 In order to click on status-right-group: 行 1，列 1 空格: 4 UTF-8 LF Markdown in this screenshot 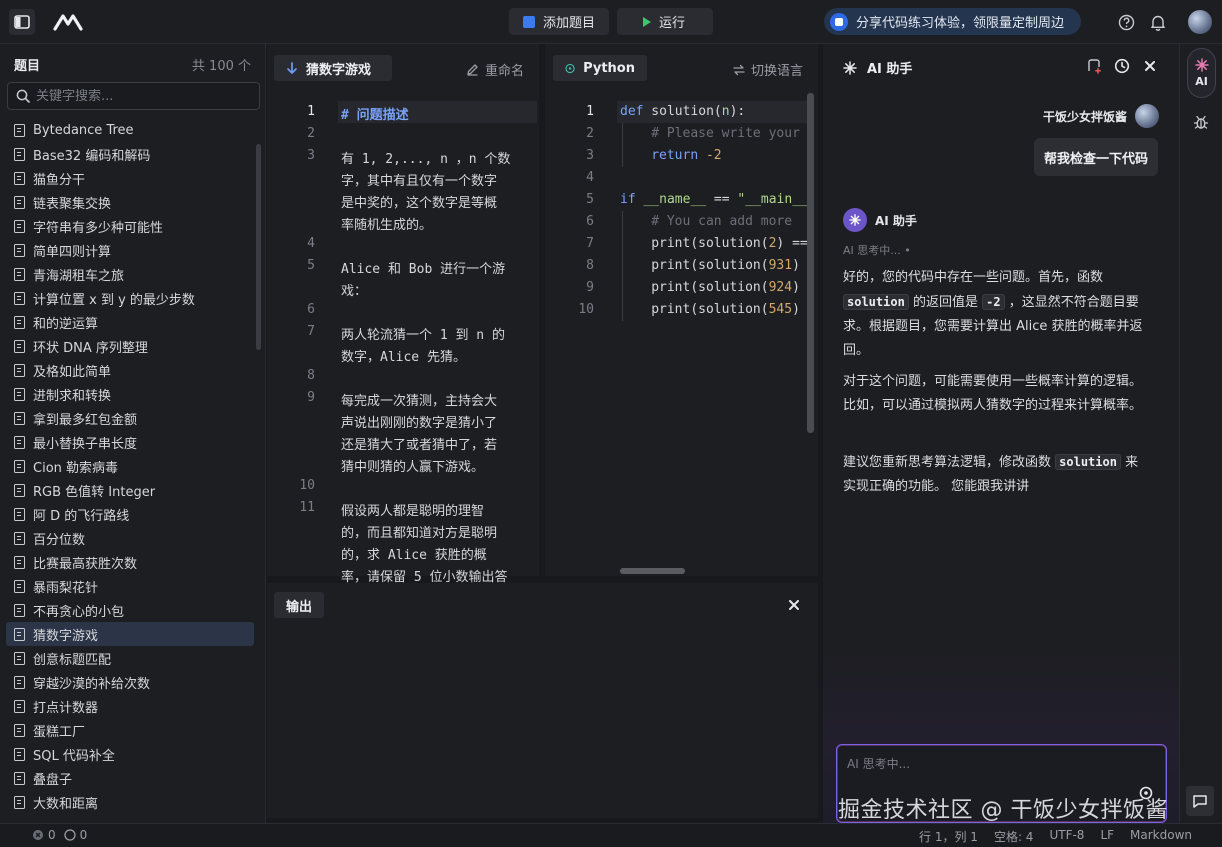, I will do `click(1055, 836)`.